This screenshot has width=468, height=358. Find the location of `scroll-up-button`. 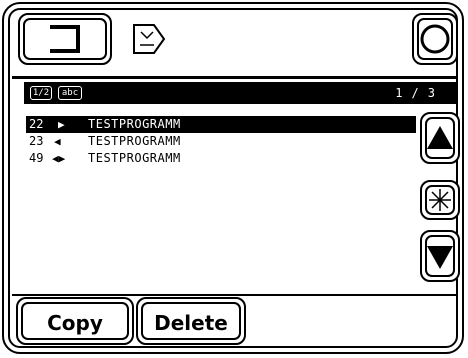

scroll-up-button is located at coordinates (440, 138).